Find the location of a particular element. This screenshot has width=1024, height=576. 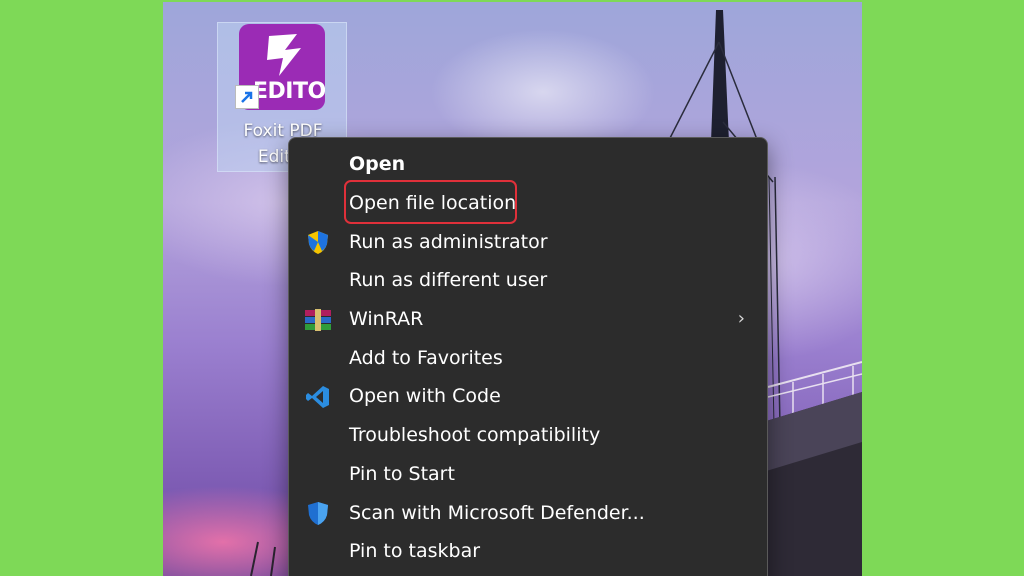

menu-item-pin-to-taskbar: Pin to taskbar is located at coordinates (528, 551).